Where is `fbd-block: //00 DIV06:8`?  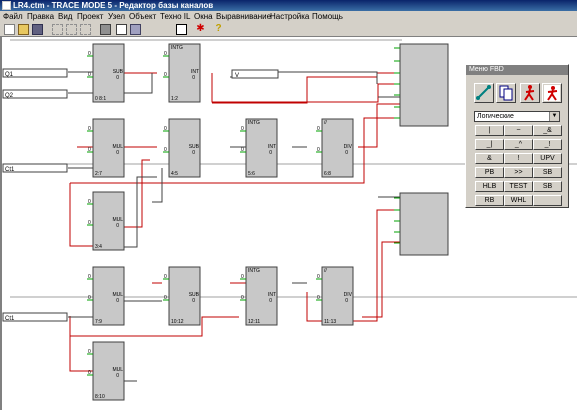 fbd-block: //00 DIV06:8 is located at coordinates (335, 148).